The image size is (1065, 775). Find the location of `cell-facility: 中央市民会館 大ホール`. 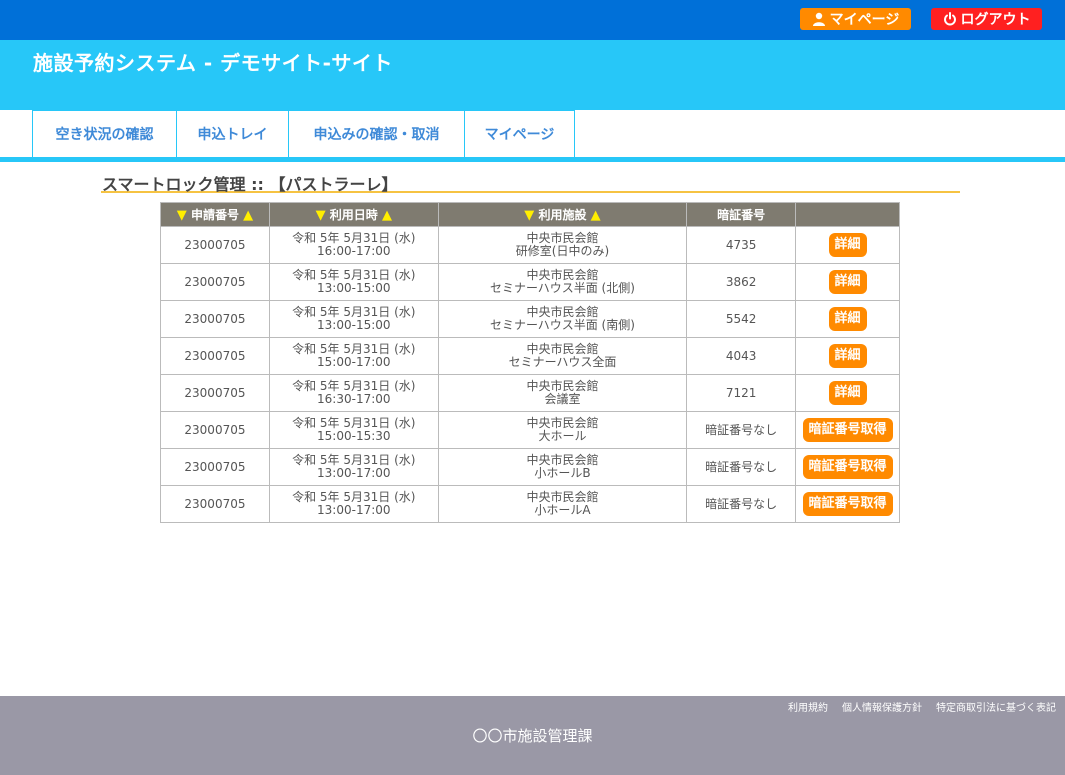

cell-facility: 中央市民会館 大ホール is located at coordinates (562, 430).